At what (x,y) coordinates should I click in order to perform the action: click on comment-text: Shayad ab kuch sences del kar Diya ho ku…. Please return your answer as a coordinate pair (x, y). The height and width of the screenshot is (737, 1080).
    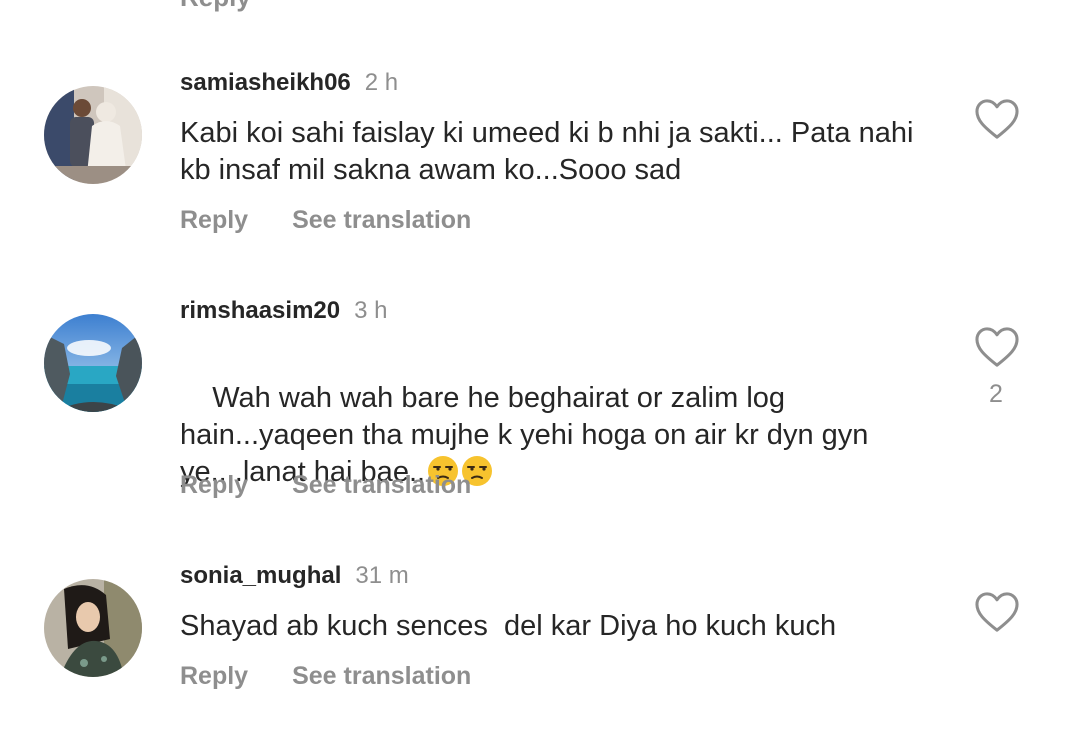
    Looking at the image, I should click on (508, 626).